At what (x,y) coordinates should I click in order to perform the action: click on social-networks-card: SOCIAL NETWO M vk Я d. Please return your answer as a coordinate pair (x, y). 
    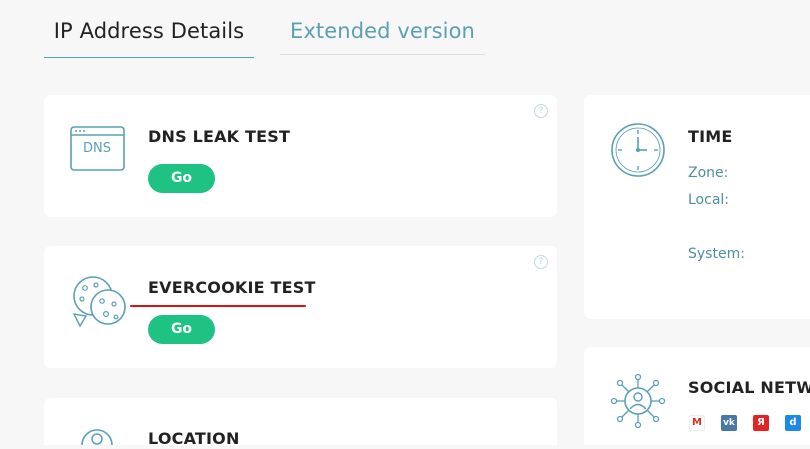
    Looking at the image, I should click on (697, 396).